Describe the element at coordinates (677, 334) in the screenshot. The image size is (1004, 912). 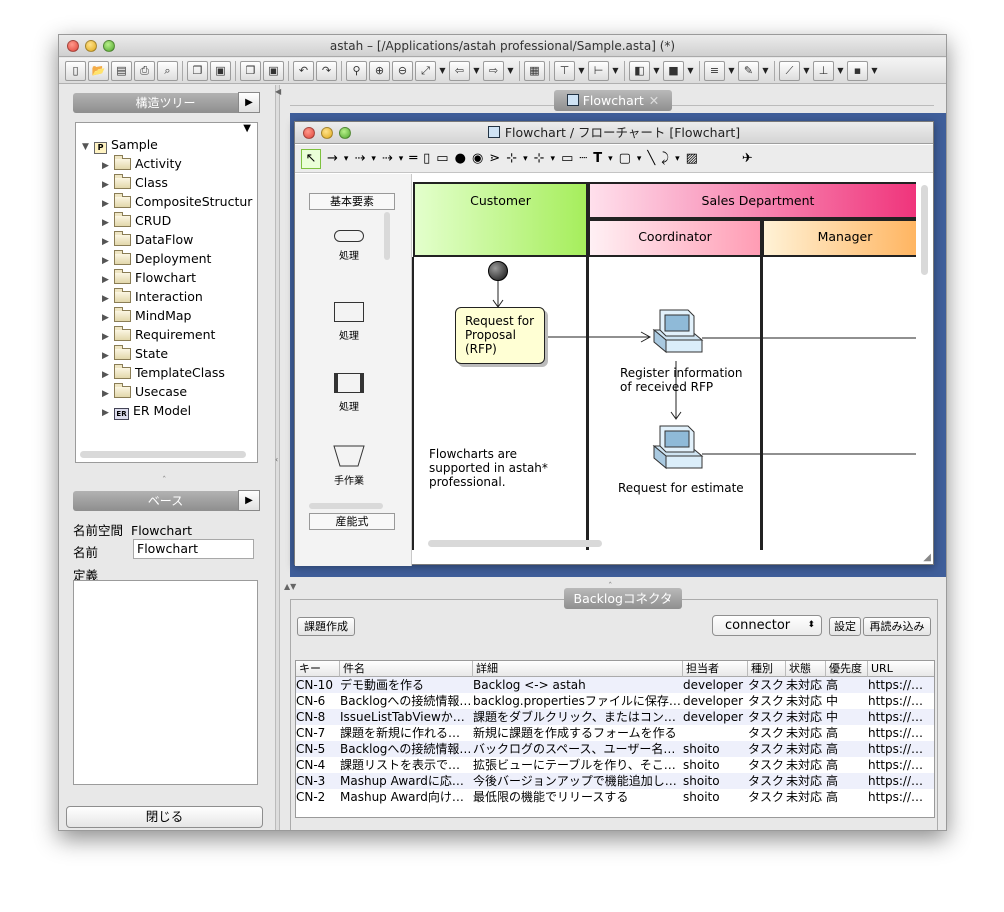
I see `computer-icon` at that location.